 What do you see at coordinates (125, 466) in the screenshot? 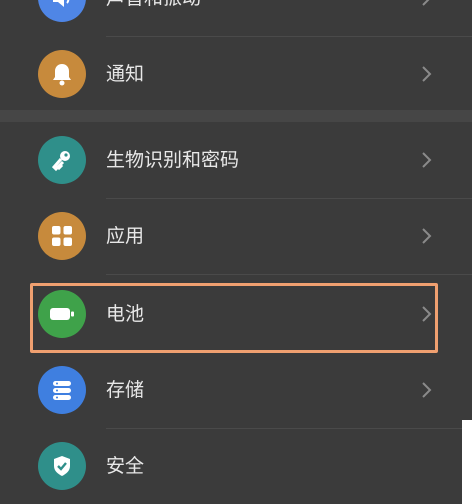
I see `settings-item-label: 安全` at bounding box center [125, 466].